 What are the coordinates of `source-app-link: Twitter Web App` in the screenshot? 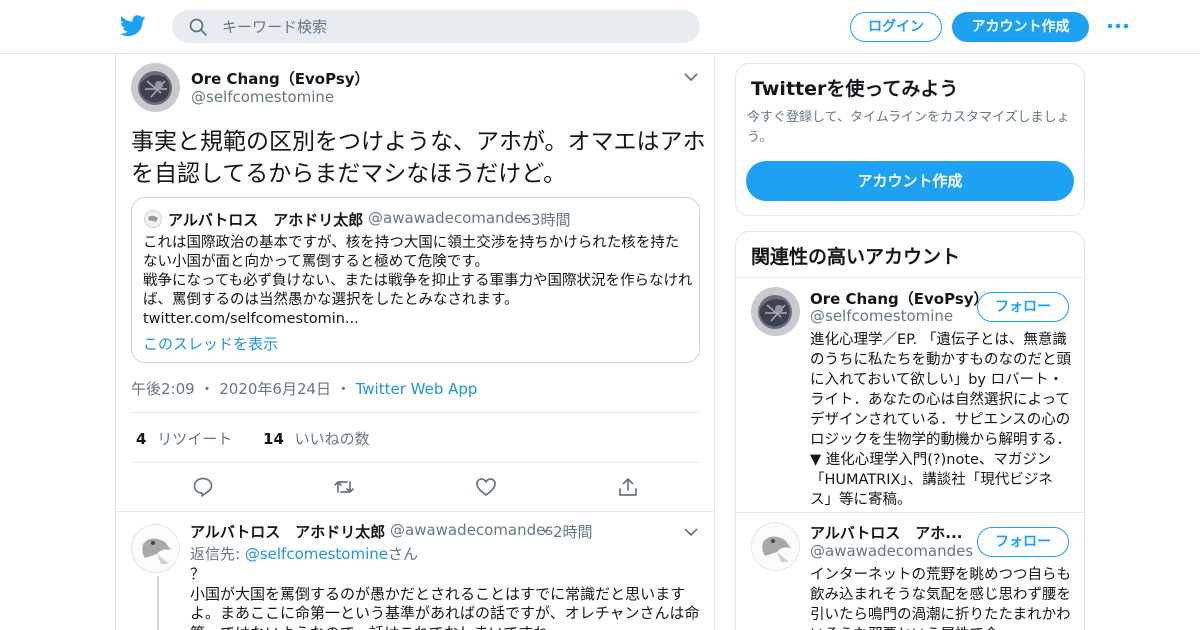 It's located at (417, 389).